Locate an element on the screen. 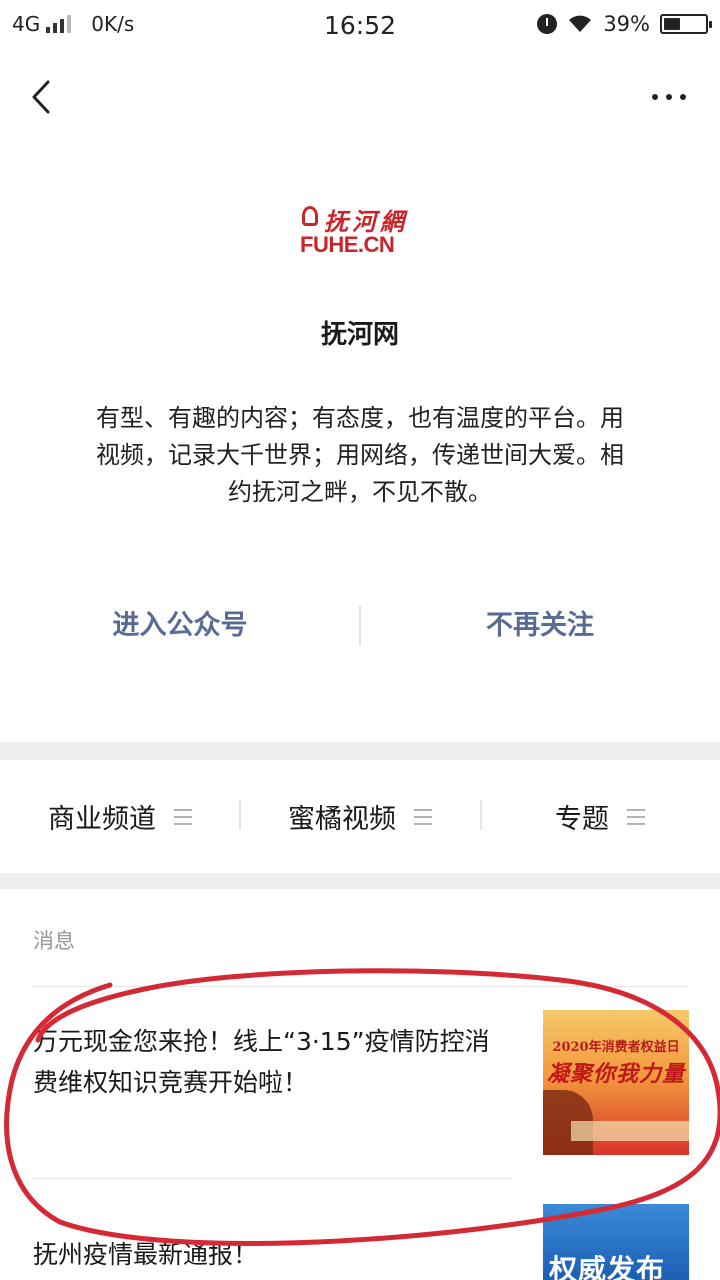 The width and height of the screenshot is (720, 1280). menu-item-business: 商业频道 is located at coordinates (120, 816).